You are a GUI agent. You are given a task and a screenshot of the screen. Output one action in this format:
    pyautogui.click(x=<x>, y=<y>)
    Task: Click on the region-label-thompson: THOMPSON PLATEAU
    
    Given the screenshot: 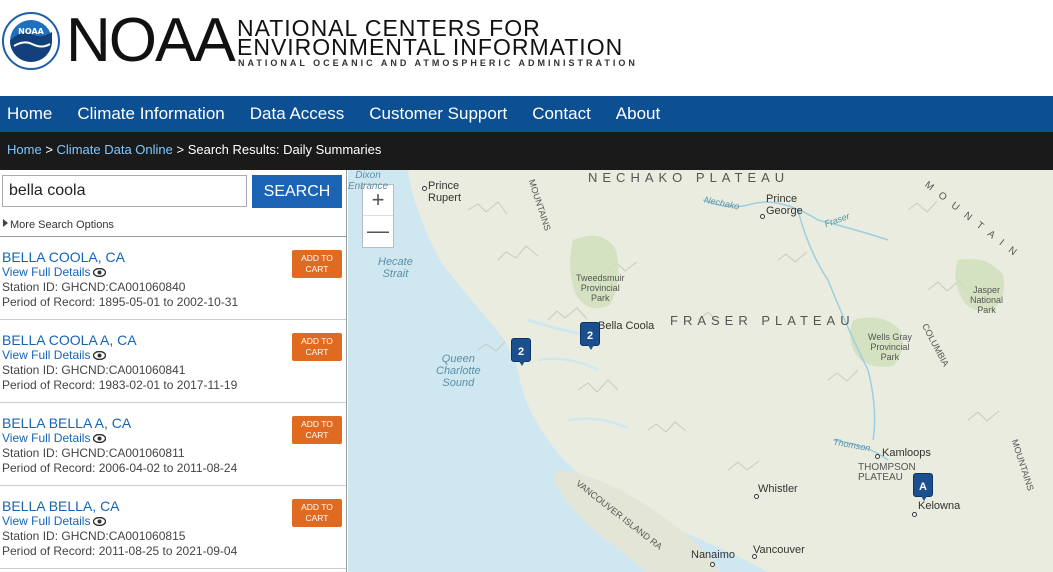 What is the action you would take?
    pyautogui.click(x=887, y=472)
    